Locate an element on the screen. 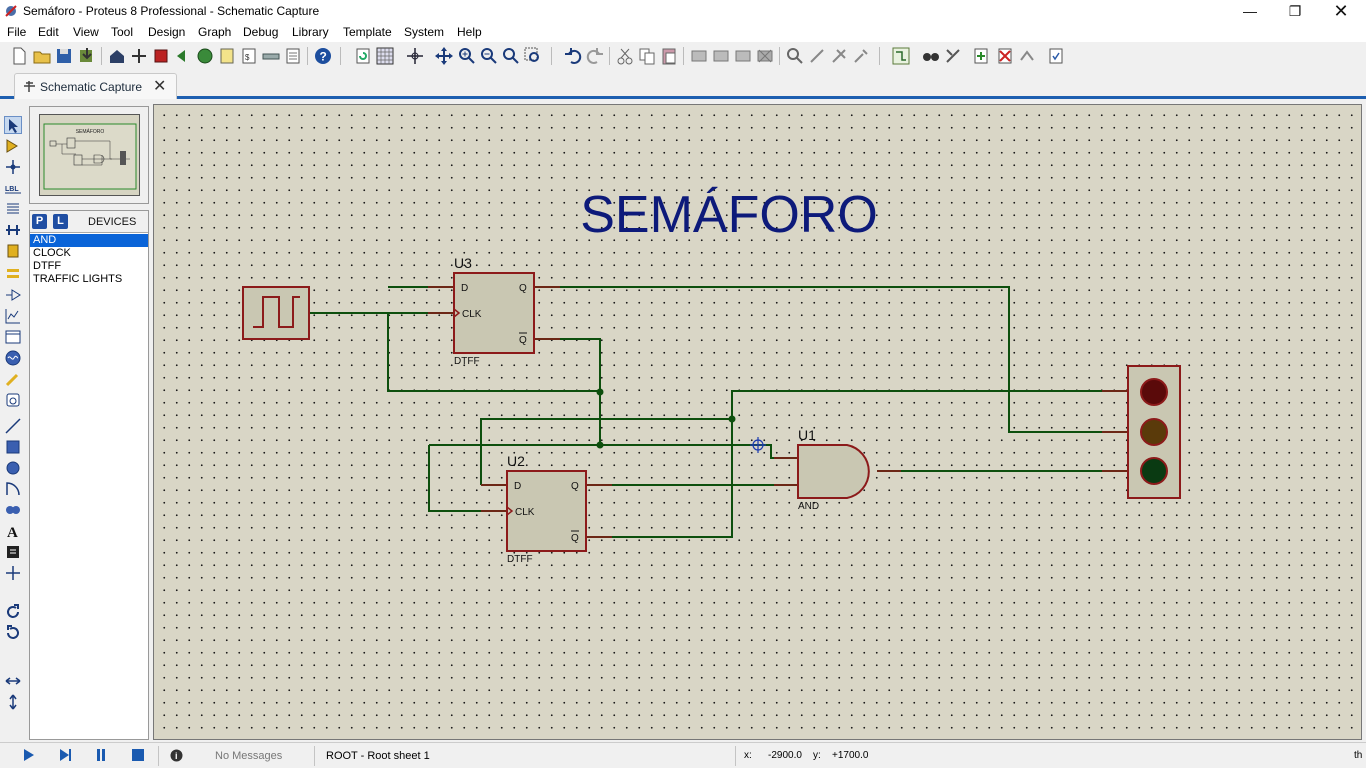  generator-mode-icon is located at coordinates (13, 358).